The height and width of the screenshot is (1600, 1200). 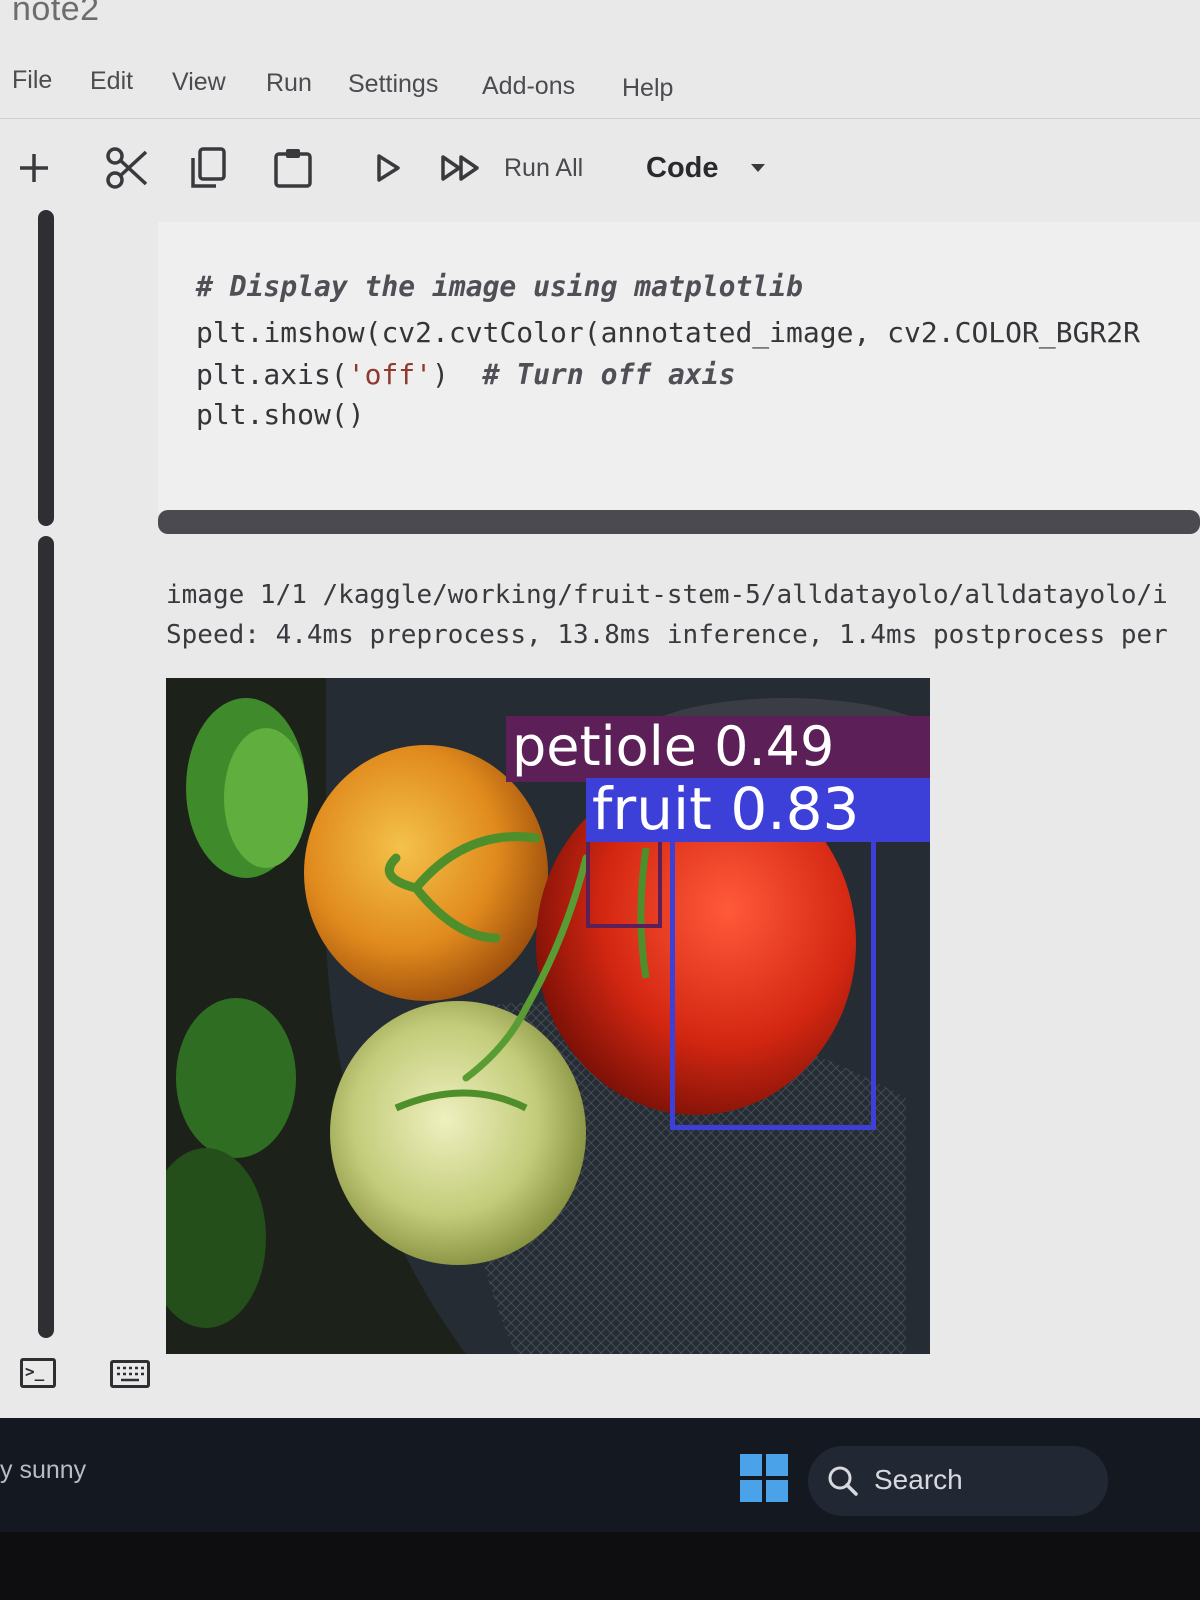 What do you see at coordinates (199, 82) in the screenshot?
I see `menu-view: View` at bounding box center [199, 82].